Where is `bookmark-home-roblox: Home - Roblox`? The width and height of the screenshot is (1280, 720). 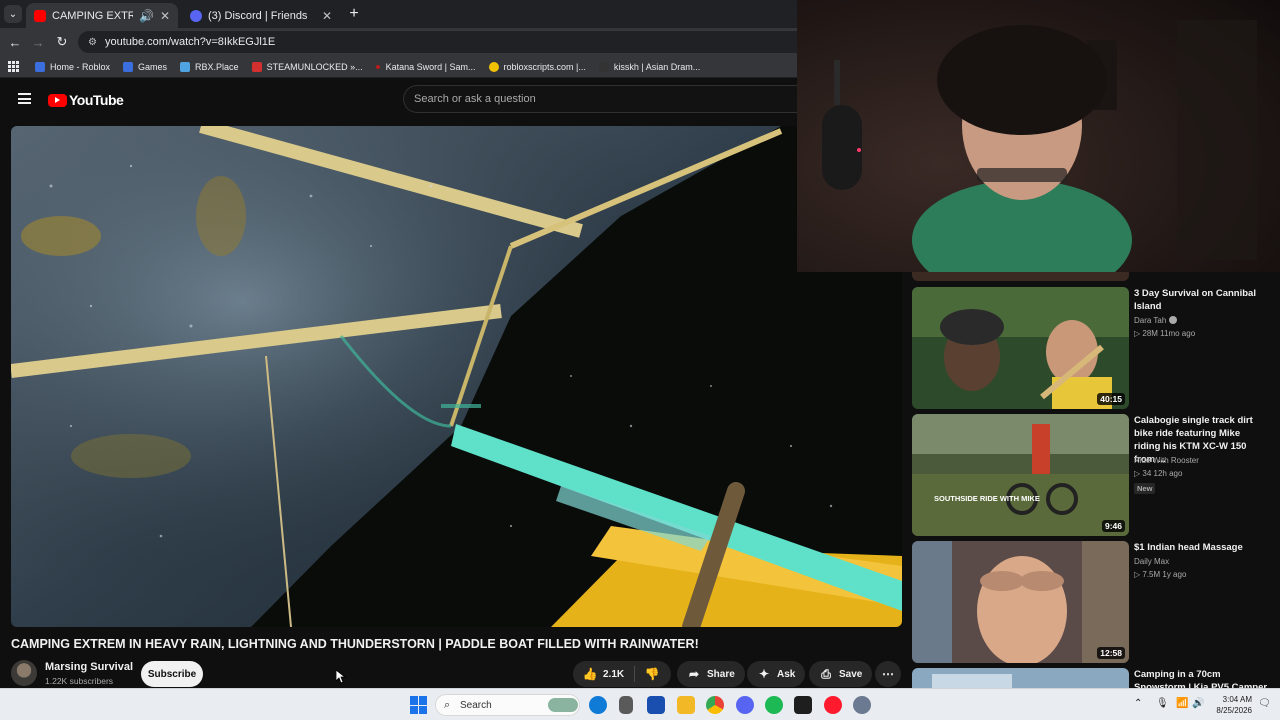
bookmark-home-roblox: Home - Roblox is located at coordinates (72, 66).